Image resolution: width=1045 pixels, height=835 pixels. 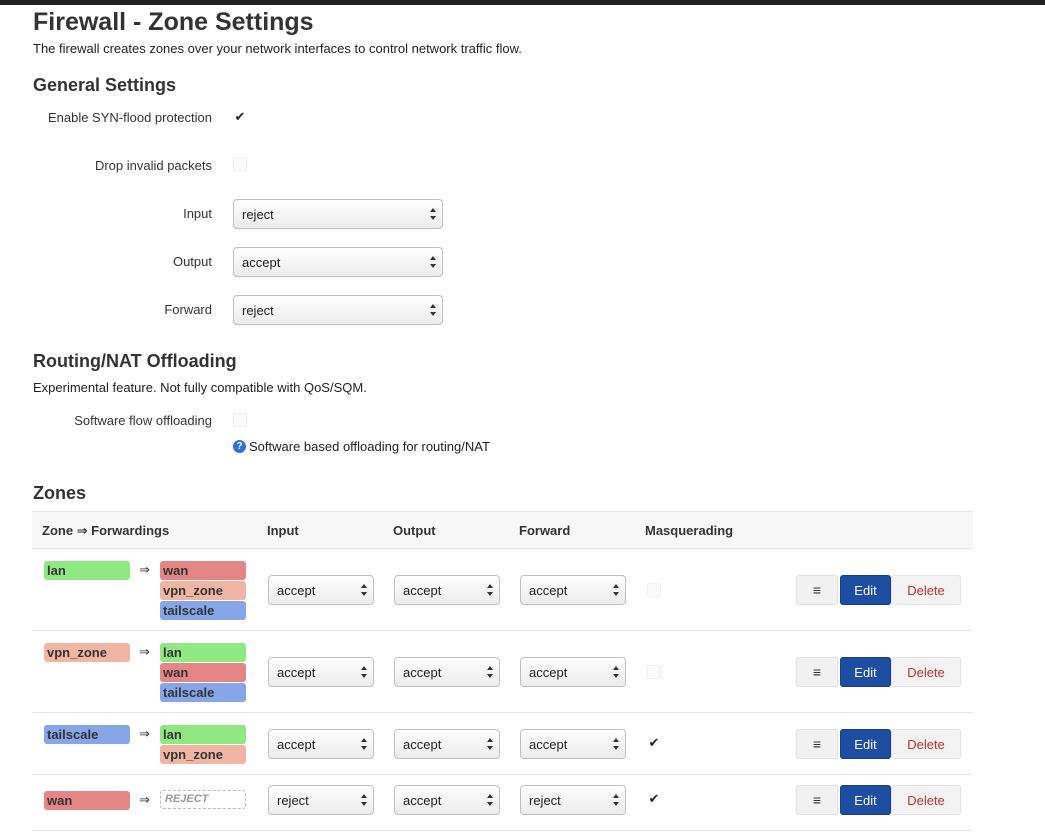 What do you see at coordinates (87, 570) in the screenshot?
I see `zone-badge: lan` at bounding box center [87, 570].